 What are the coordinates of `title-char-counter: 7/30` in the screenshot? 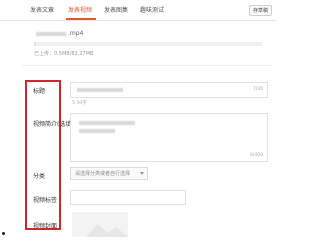 It's located at (257, 89).